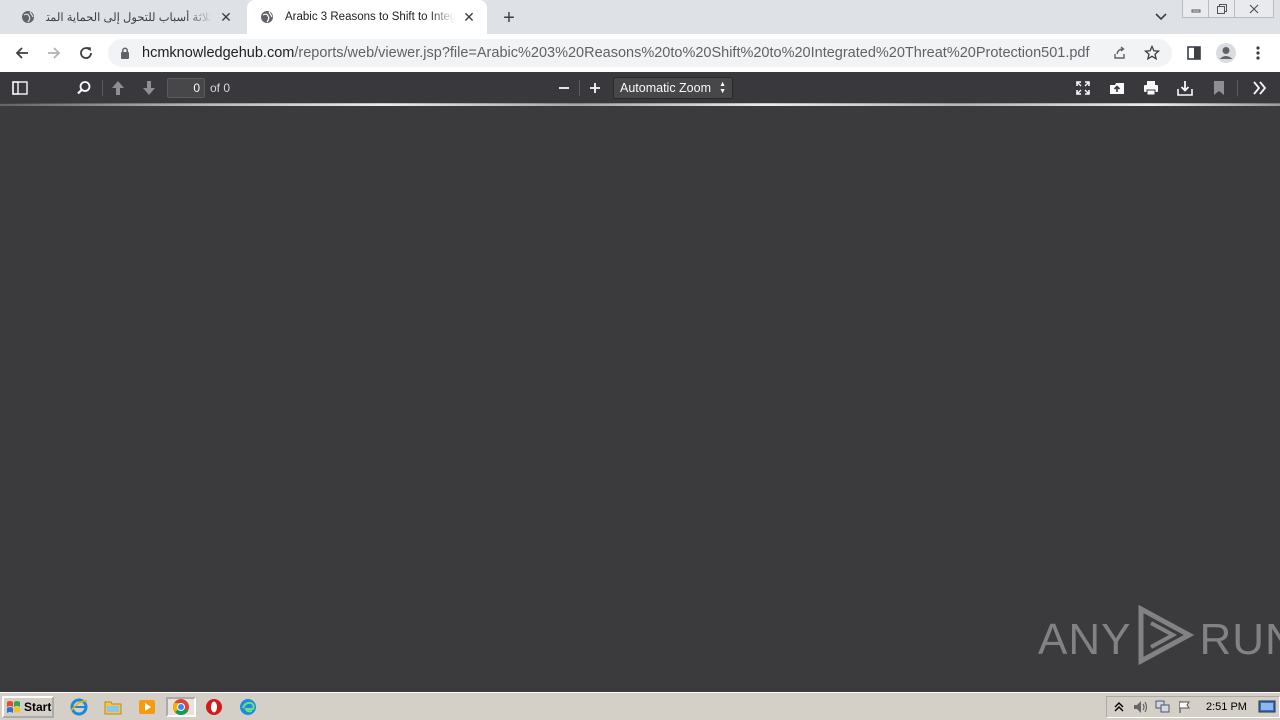 The height and width of the screenshot is (720, 1280). I want to click on new-tab-button: +, so click(509, 18).